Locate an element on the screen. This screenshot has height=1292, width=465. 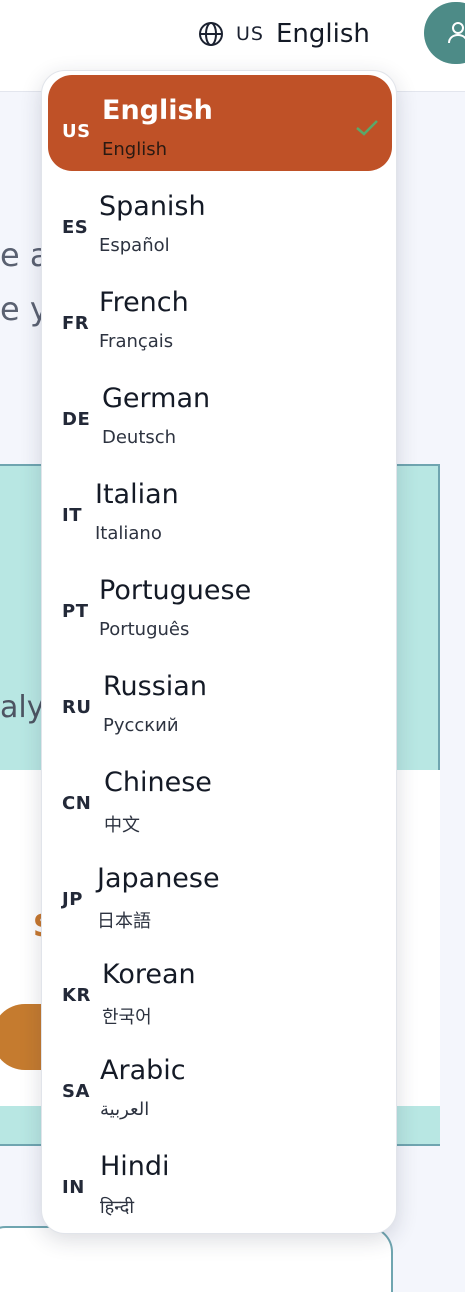
language-option-code: PT is located at coordinates (75, 611).